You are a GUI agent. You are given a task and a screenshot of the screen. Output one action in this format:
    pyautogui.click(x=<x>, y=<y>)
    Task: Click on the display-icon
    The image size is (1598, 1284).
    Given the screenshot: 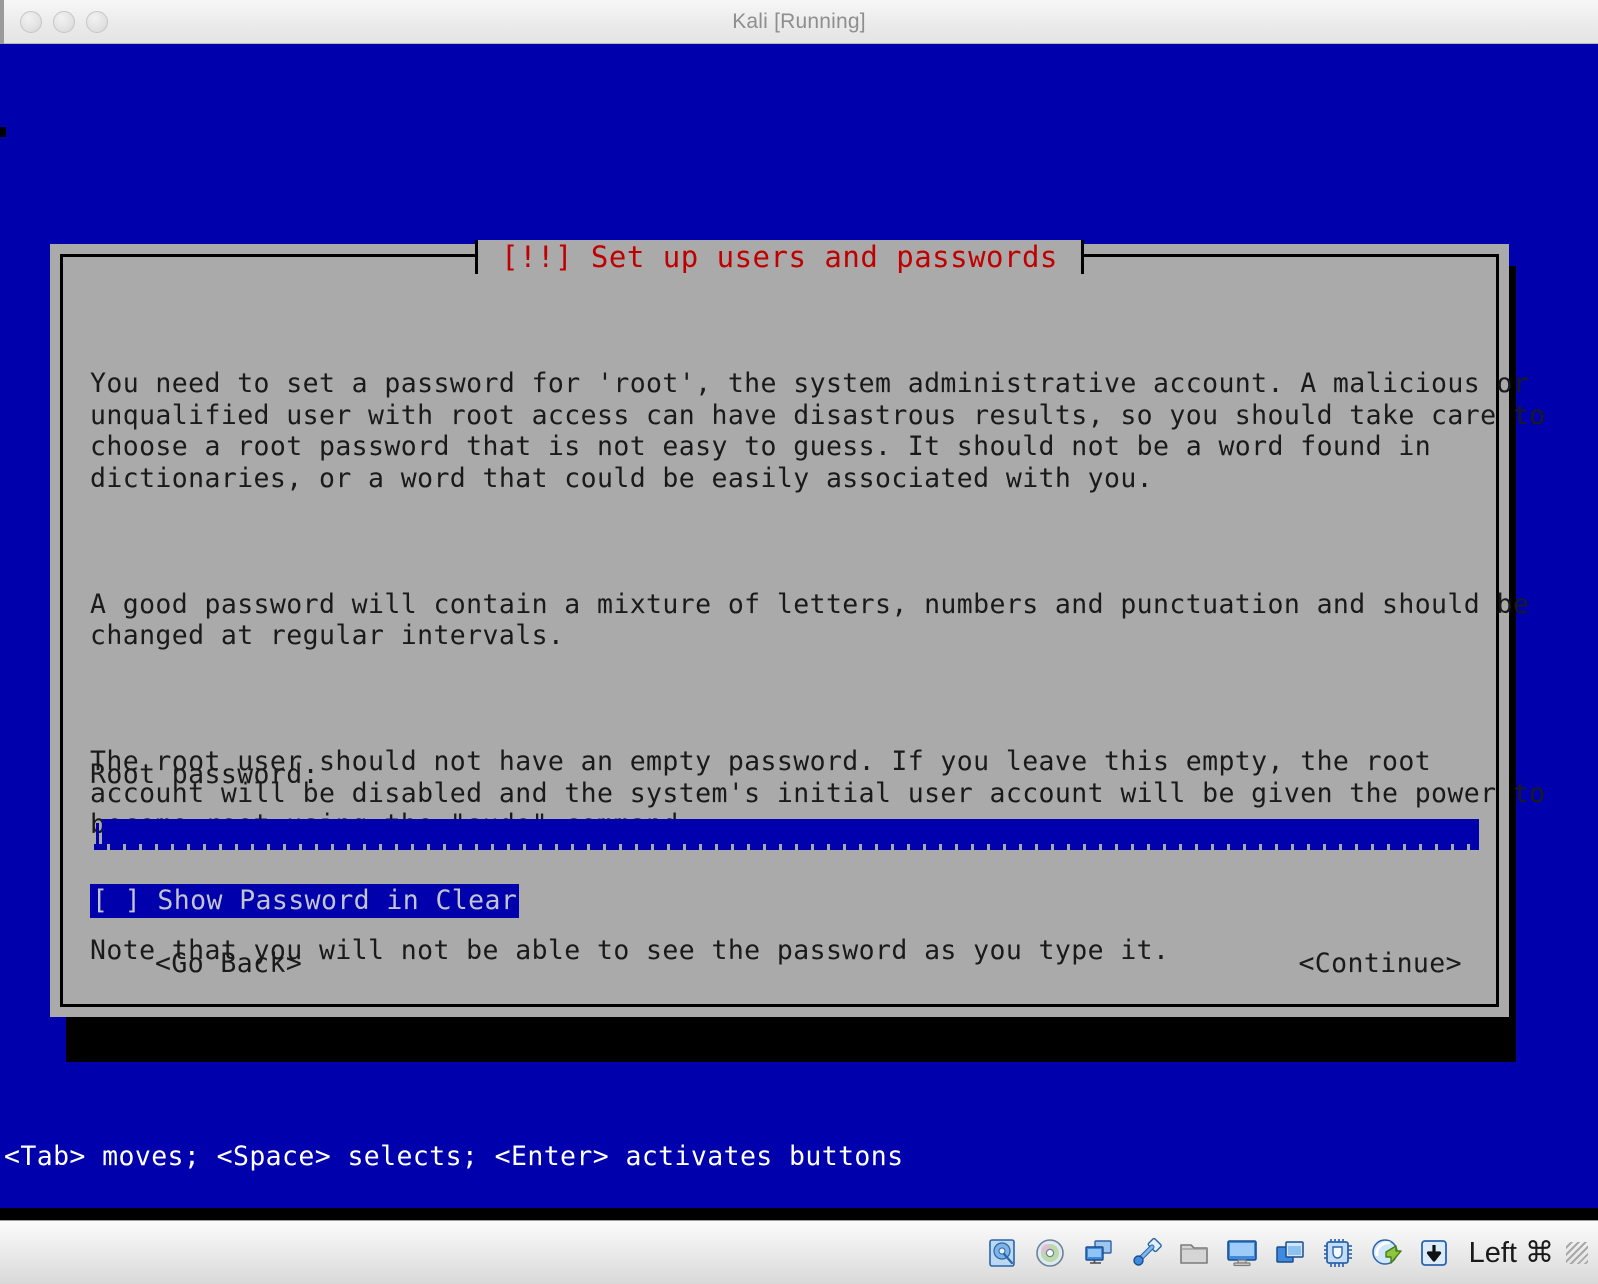 What is the action you would take?
    pyautogui.click(x=1242, y=1253)
    